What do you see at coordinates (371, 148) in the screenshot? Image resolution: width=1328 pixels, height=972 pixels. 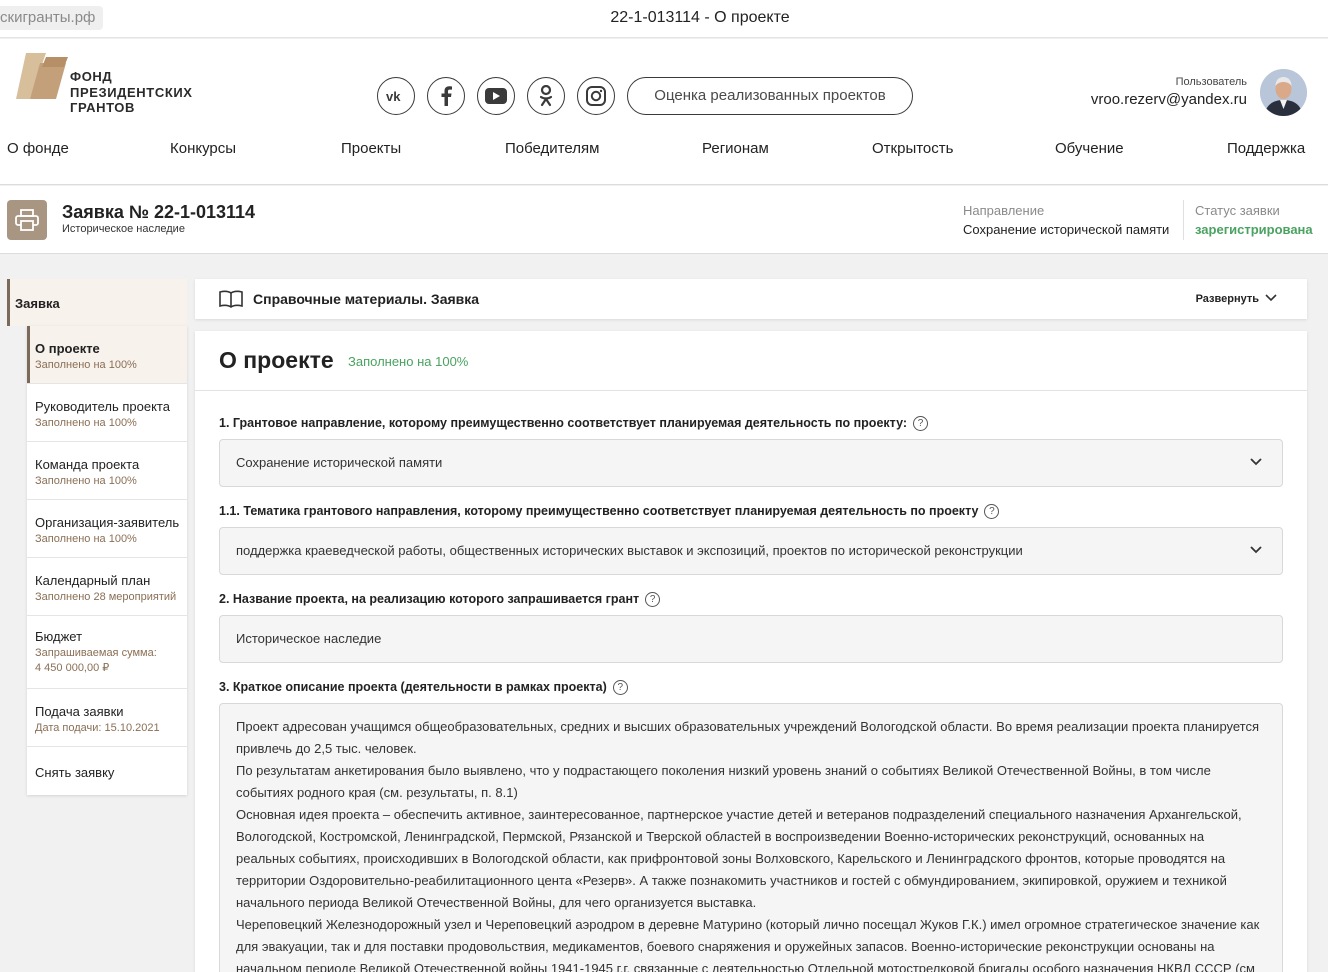 I see `nav-item-projects: Проекты` at bounding box center [371, 148].